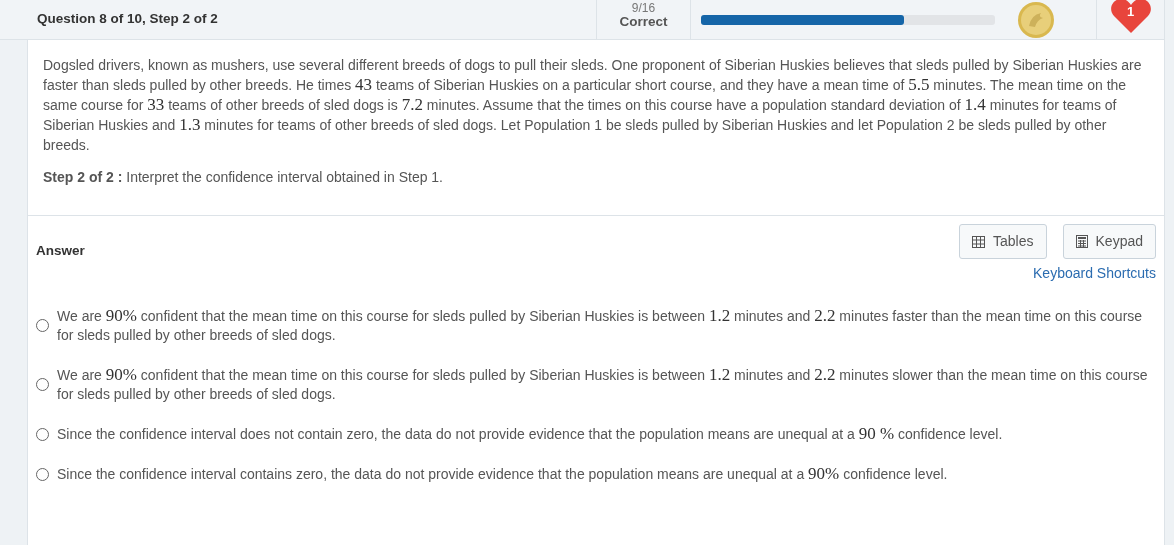 The width and height of the screenshot is (1174, 545). Describe the element at coordinates (60, 251) in the screenshot. I see `answer-label: Answer` at that location.